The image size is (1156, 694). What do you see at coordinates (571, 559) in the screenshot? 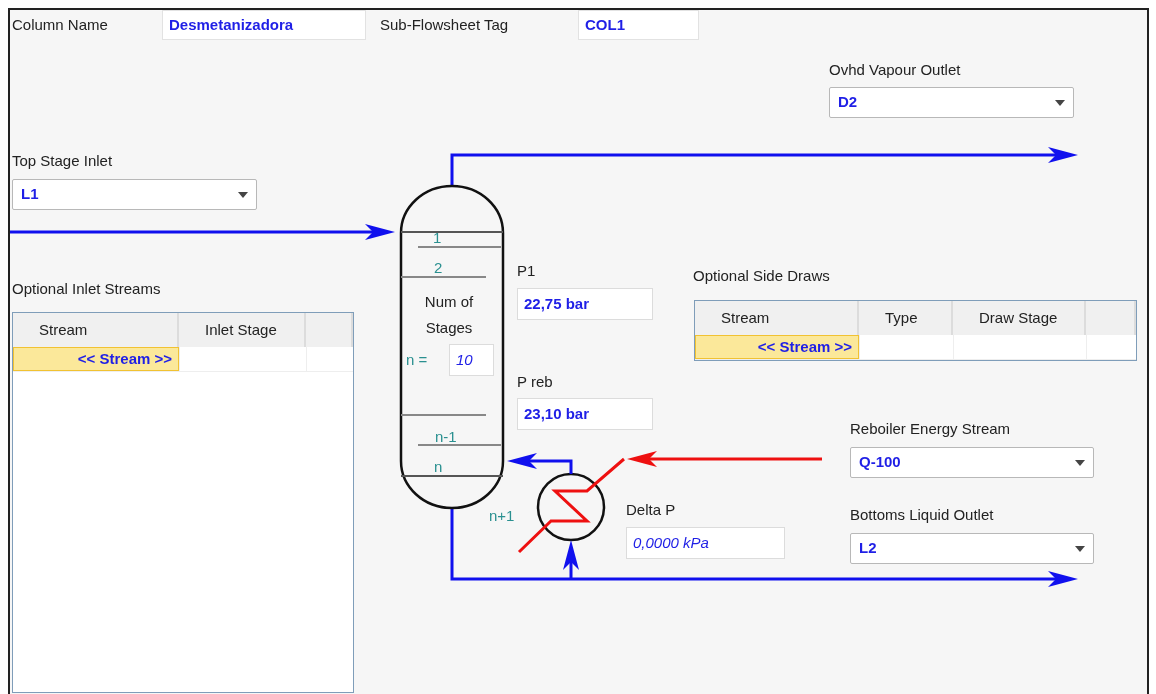
I see `reboiler-feed-arrow` at bounding box center [571, 559].